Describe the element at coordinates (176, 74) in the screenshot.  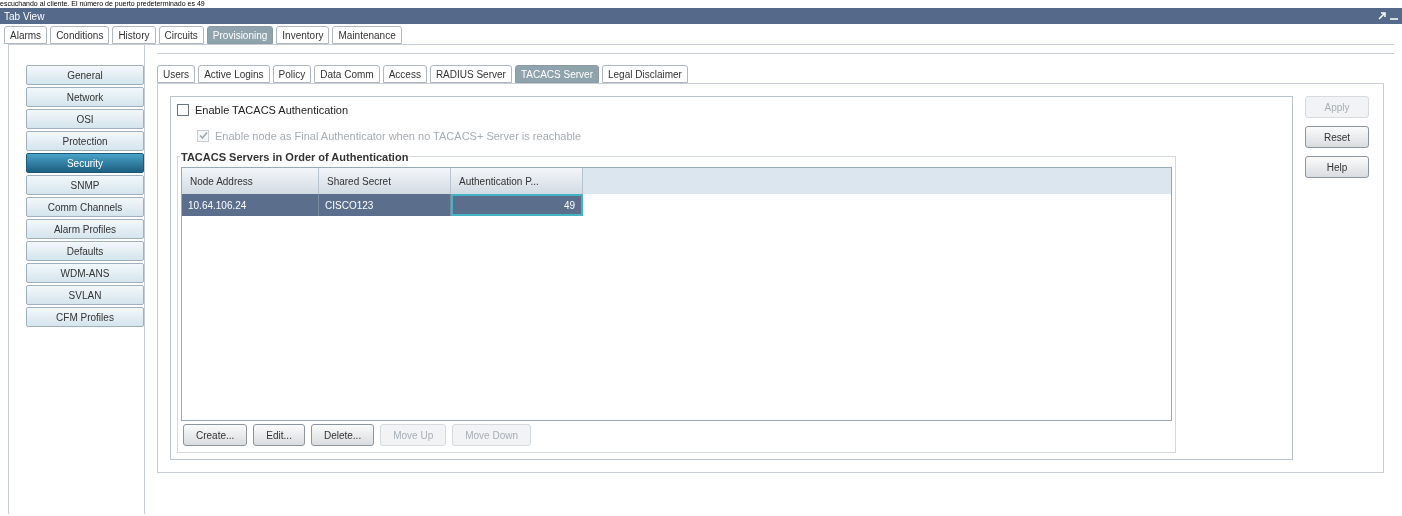
I see `tab: Users` at that location.